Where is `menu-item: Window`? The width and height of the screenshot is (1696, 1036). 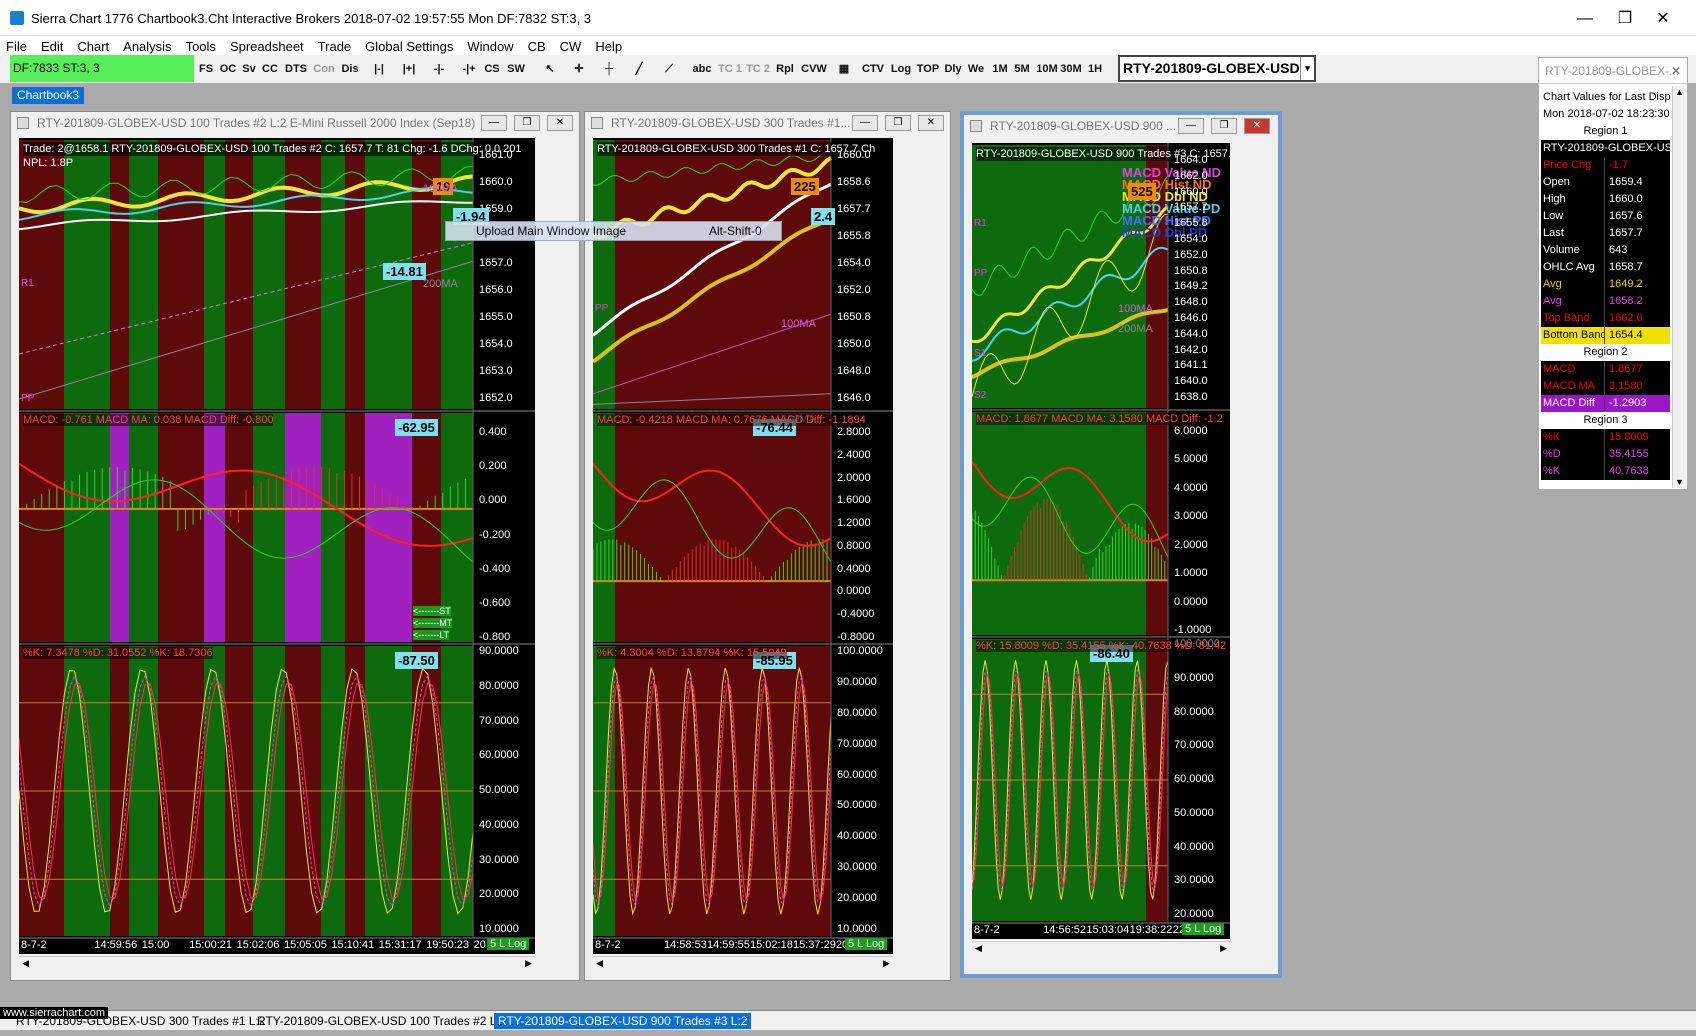 menu-item: Window is located at coordinates (491, 45).